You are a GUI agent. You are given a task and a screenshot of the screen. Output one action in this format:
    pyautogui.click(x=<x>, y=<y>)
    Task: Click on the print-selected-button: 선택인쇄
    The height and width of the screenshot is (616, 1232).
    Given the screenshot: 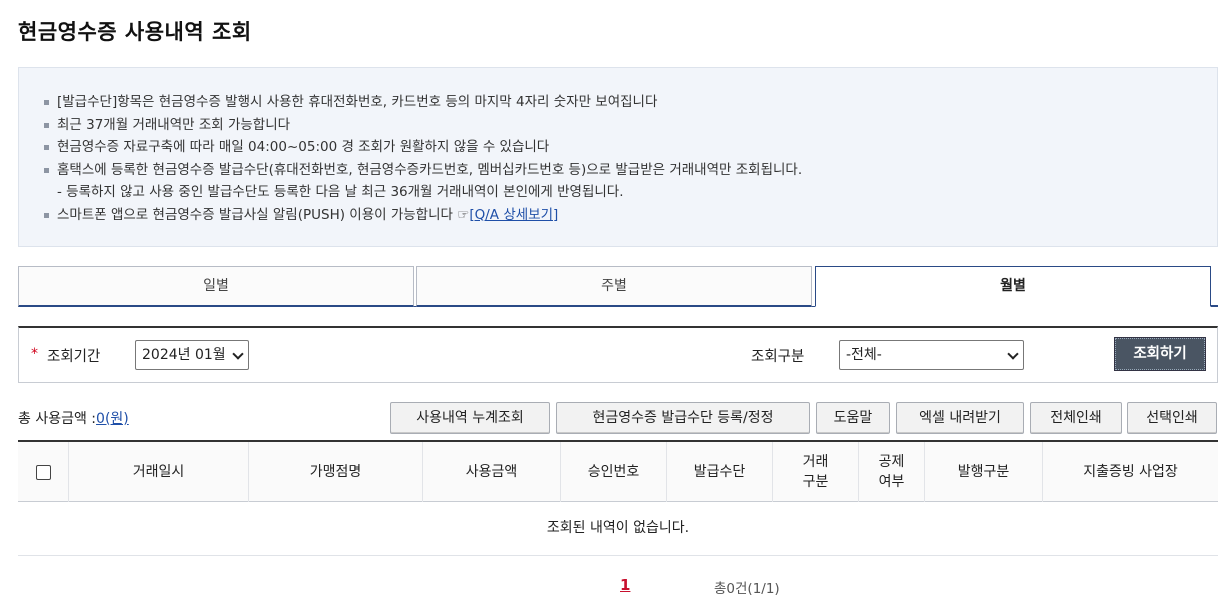 What is the action you would take?
    pyautogui.click(x=1172, y=418)
    